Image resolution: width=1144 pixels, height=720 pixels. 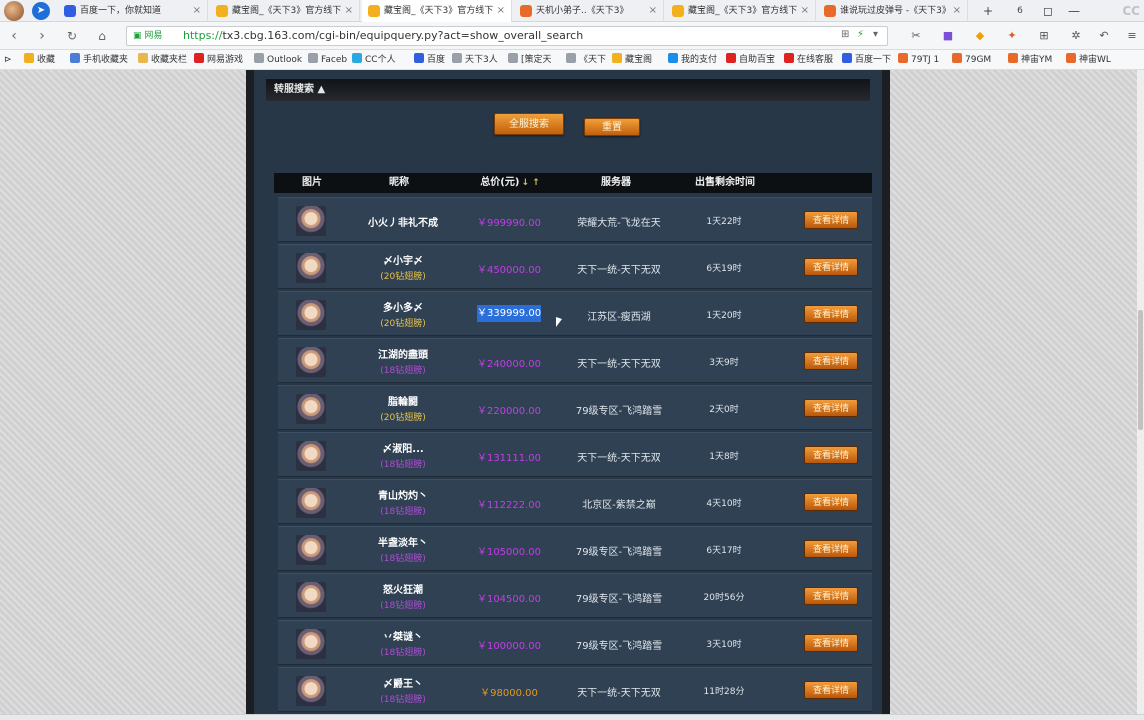 What do you see at coordinates (403, 494) in the screenshot?
I see `character-name: 青山灼灼丶` at bounding box center [403, 494].